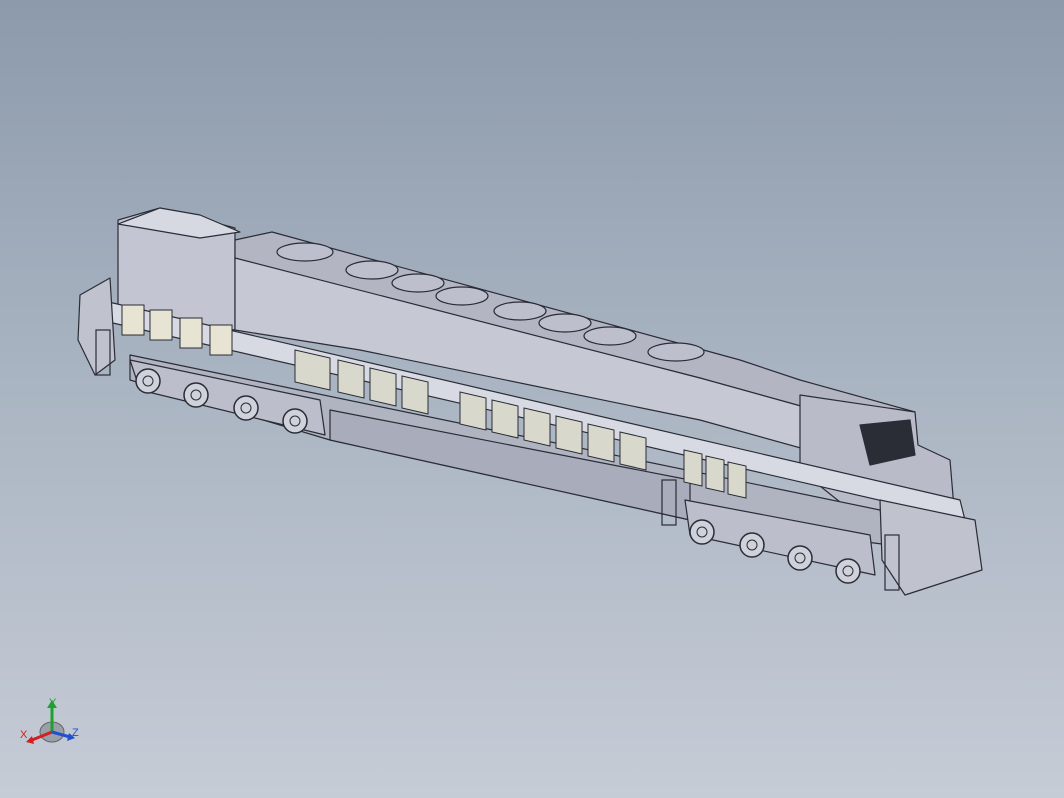 The image size is (1064, 798). Describe the element at coordinates (931, 547) in the screenshot. I see `front-pilot` at that location.